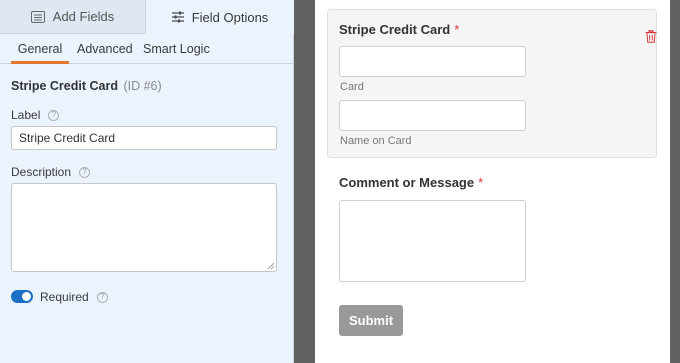 This screenshot has width=680, height=363. I want to click on label-input, so click(144, 138).